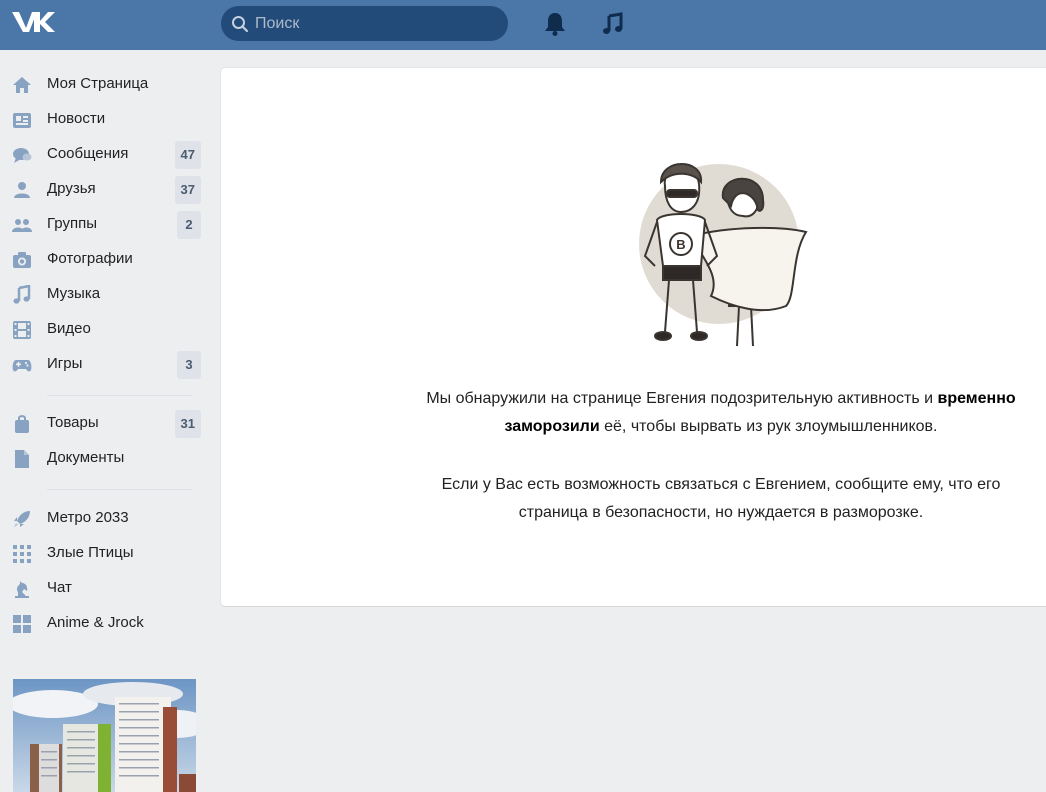 The height and width of the screenshot is (792, 1046). I want to click on sidebar-item-news: Новости, so click(105, 119).